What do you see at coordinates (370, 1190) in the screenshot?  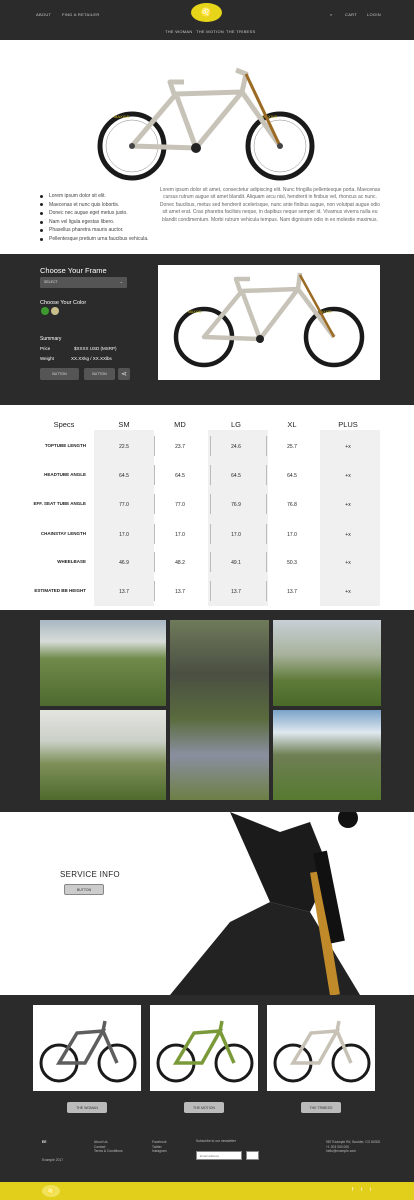 I see `instagram-icon: i` at bounding box center [370, 1190].